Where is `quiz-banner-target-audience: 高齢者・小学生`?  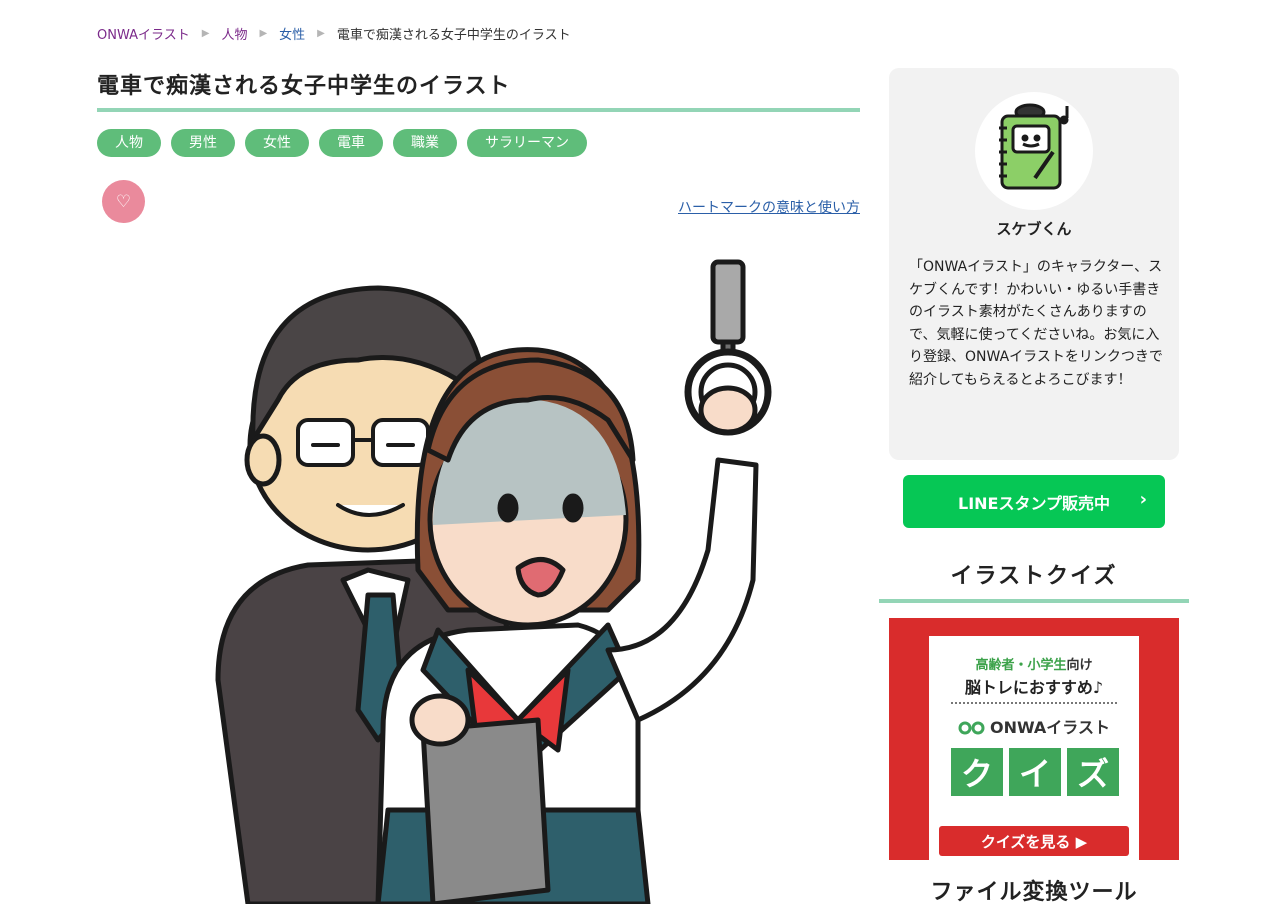
quiz-banner-target-audience: 高齢者・小学生 is located at coordinates (1021, 665).